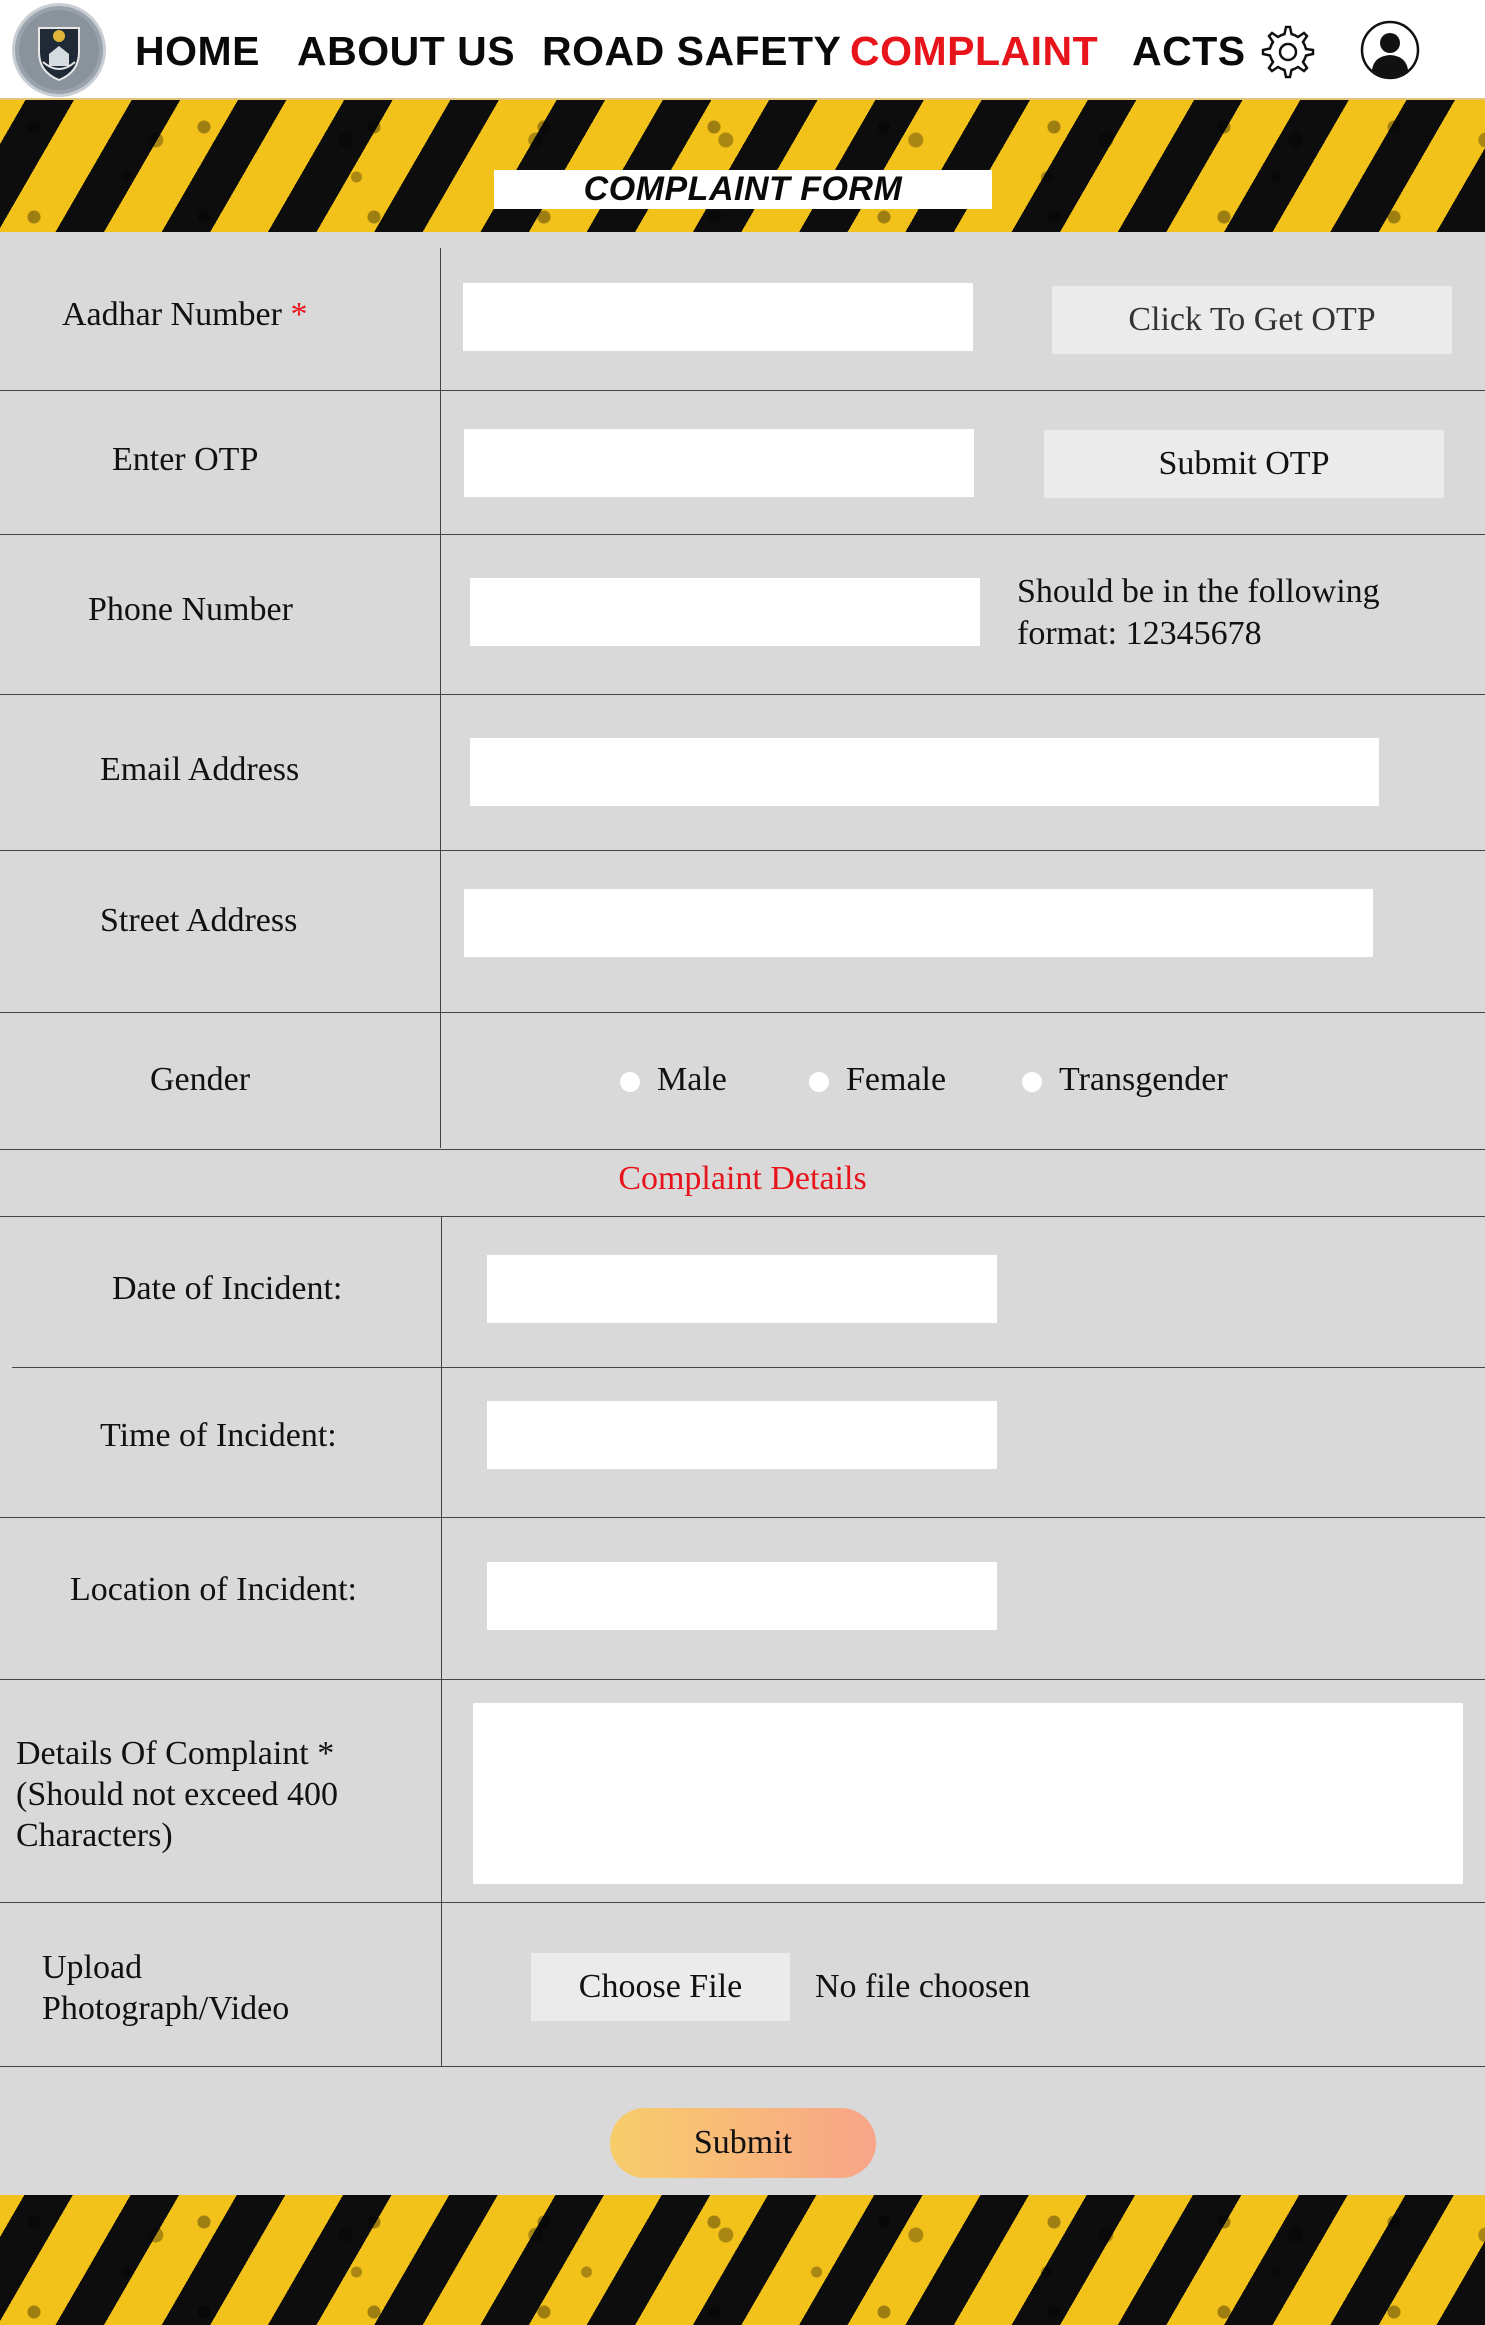 This screenshot has width=1485, height=2325. I want to click on email-label: Email Address, so click(200, 769).